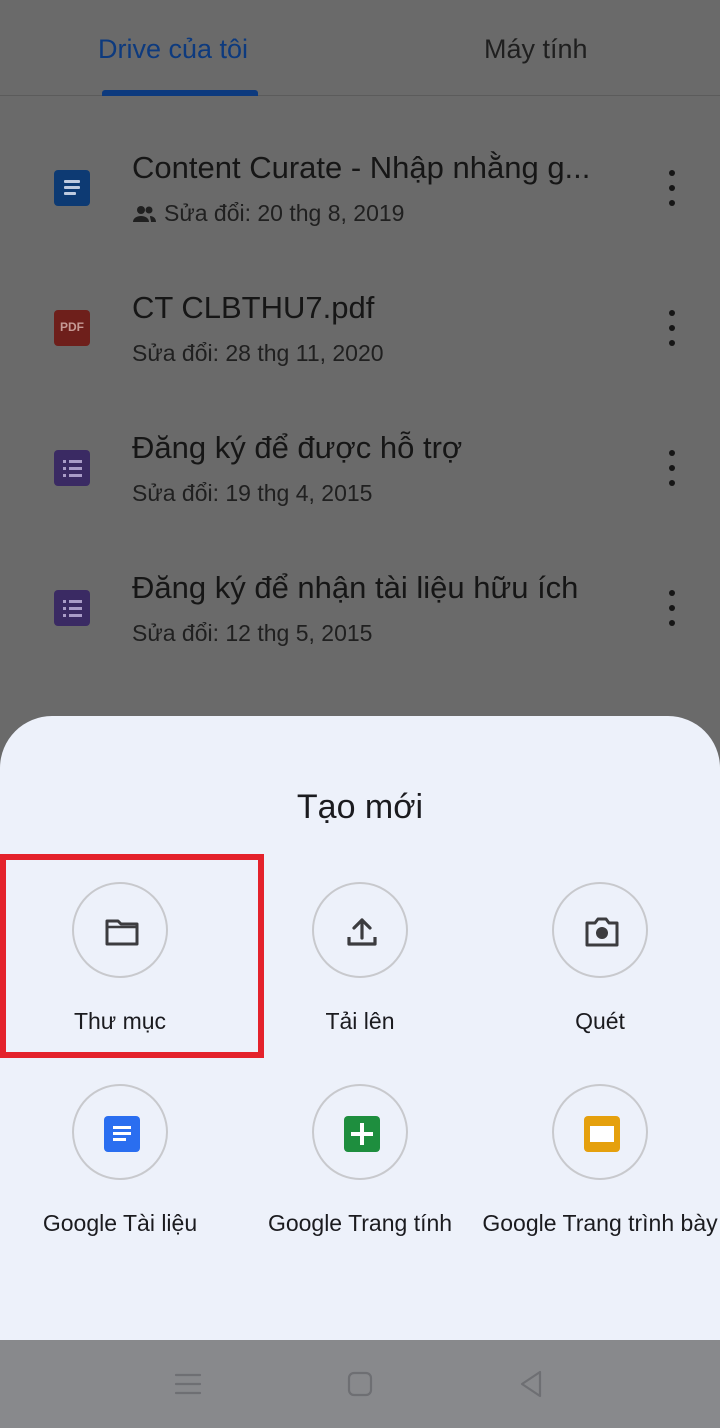 The image size is (720, 1428). What do you see at coordinates (360, 1021) in the screenshot?
I see `option-label: Tải lên` at bounding box center [360, 1021].